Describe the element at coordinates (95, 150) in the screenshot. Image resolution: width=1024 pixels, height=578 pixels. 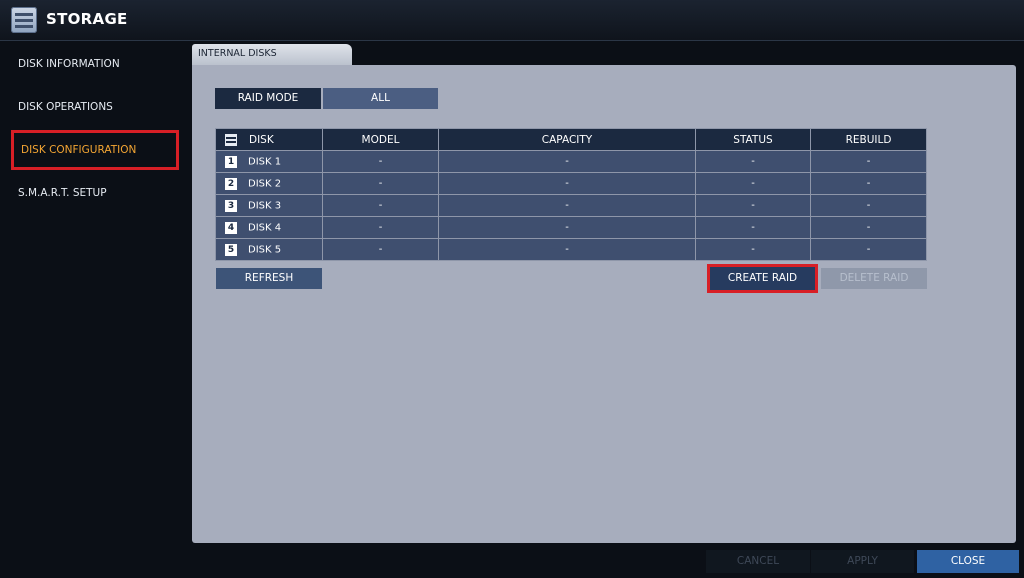
I see `sidebar-item-disk-configuration: DISK CONFIGURATION` at that location.